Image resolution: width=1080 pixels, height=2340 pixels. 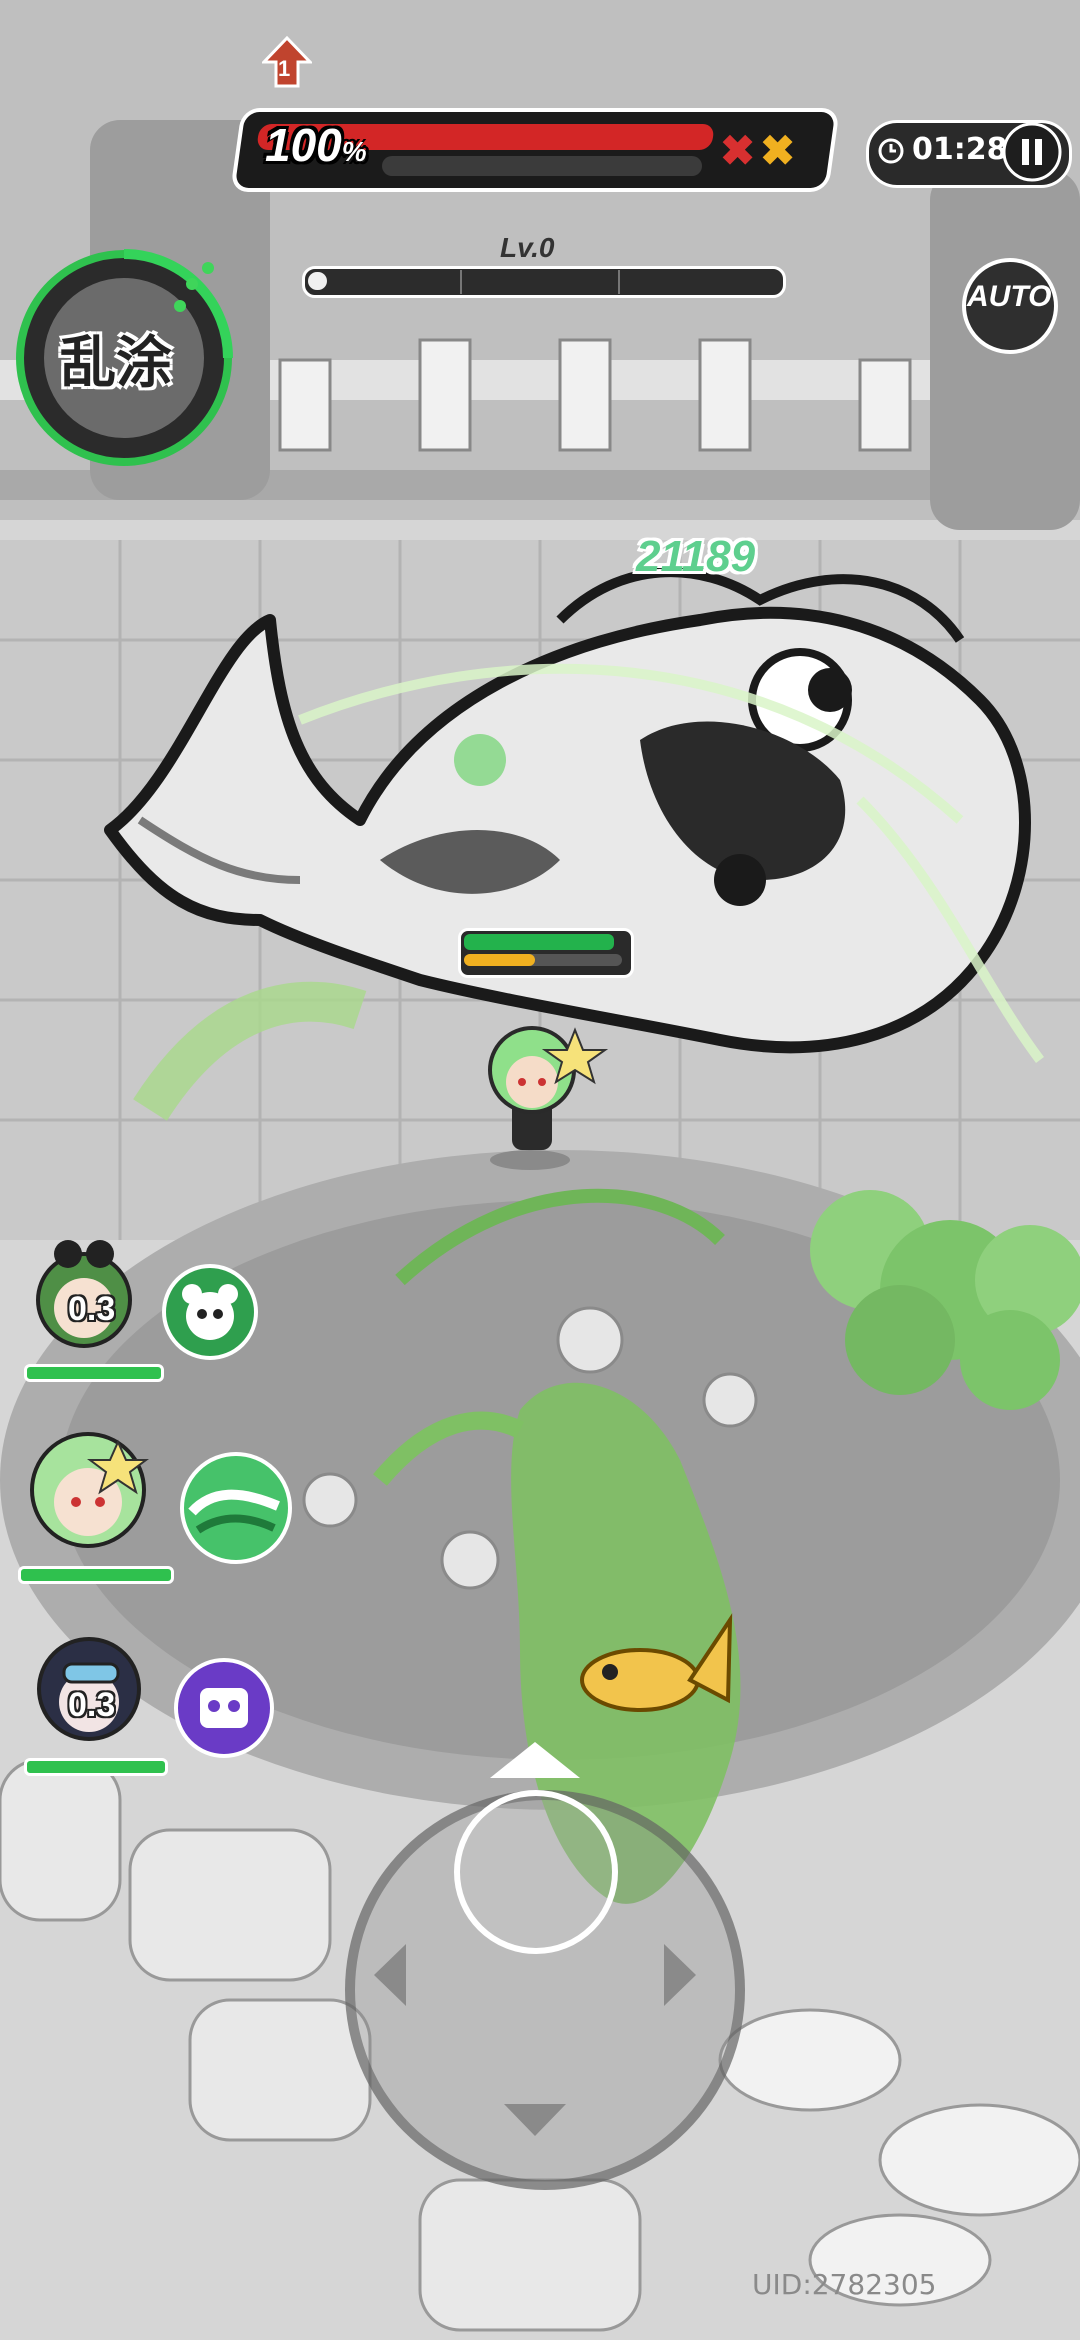 What do you see at coordinates (303, 145) in the screenshot?
I see `boss-hp-percent-value: 100` at bounding box center [303, 145].